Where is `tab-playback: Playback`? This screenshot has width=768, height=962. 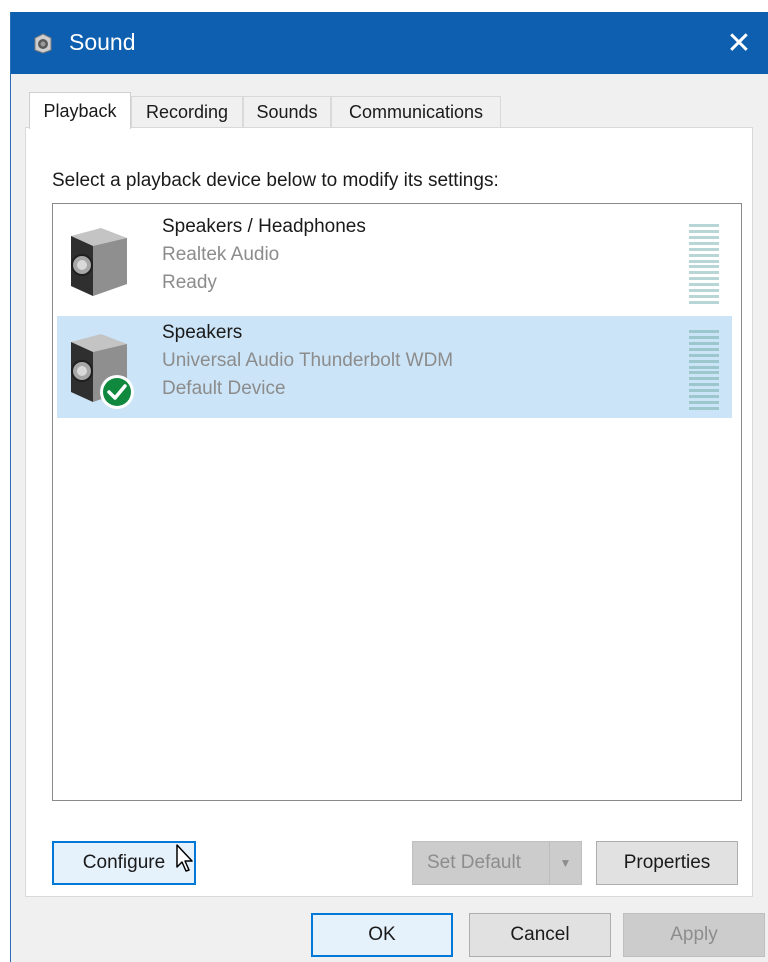
tab-playback: Playback is located at coordinates (80, 110).